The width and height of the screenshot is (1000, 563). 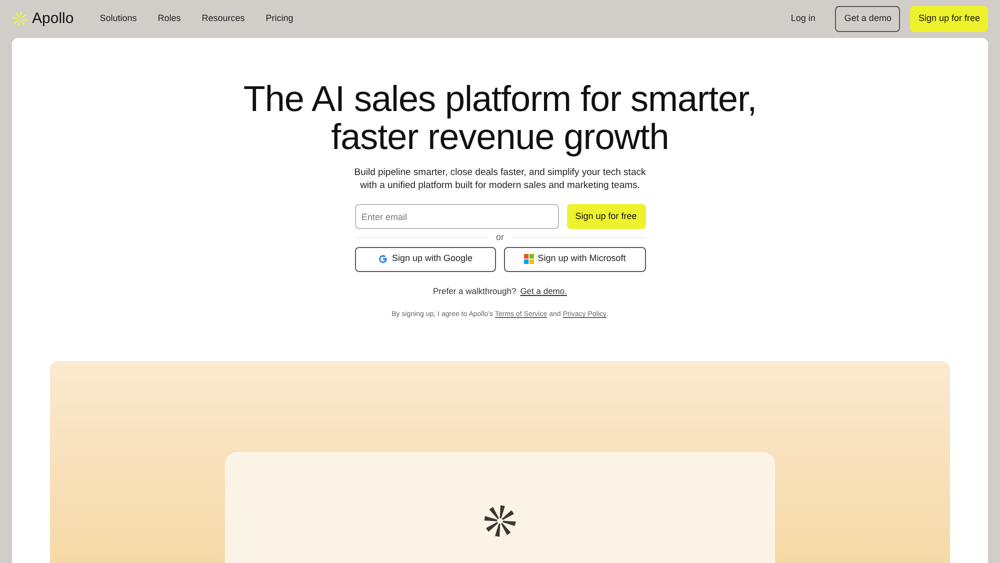 I want to click on nav-link: Pricing, so click(x=280, y=19).